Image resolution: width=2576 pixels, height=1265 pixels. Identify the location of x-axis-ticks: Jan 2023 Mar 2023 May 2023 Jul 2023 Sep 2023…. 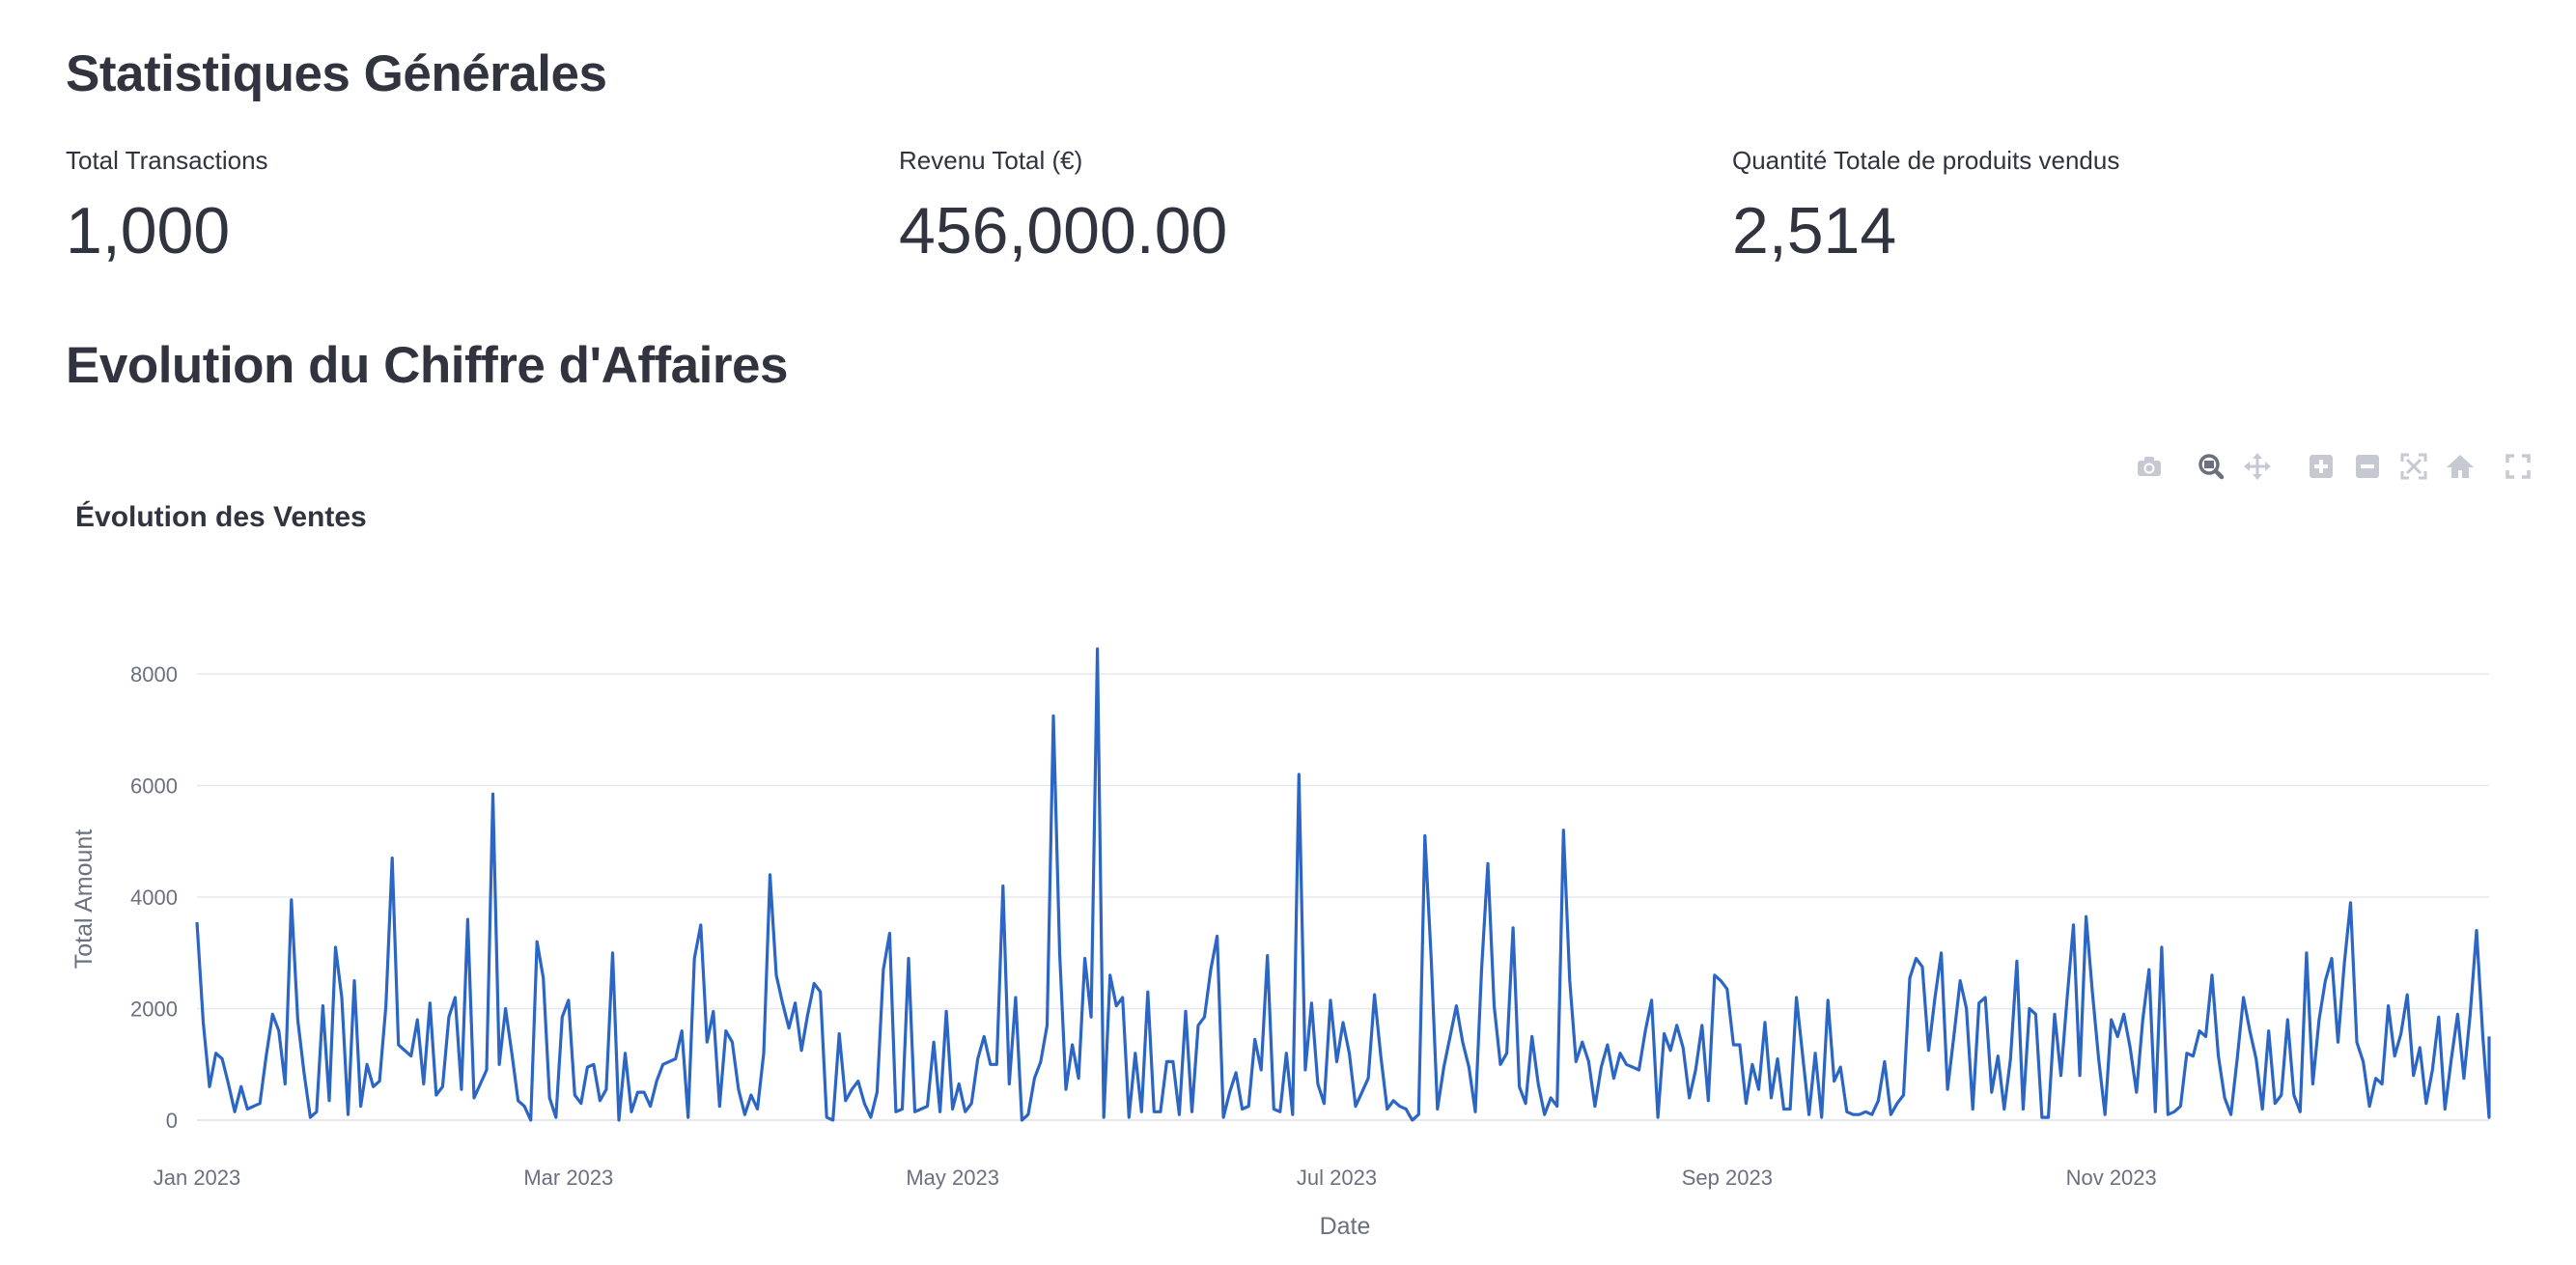
(1156, 1178).